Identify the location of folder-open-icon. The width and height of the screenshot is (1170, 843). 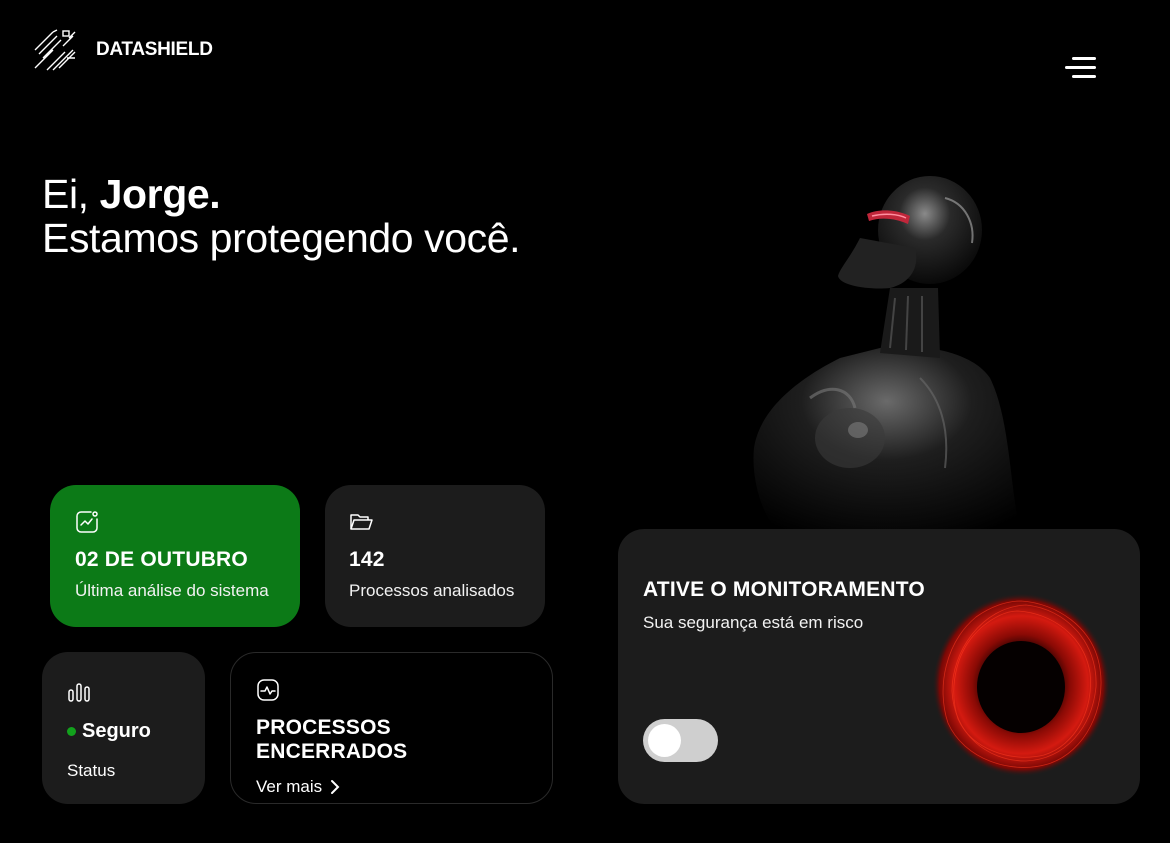
(361, 522).